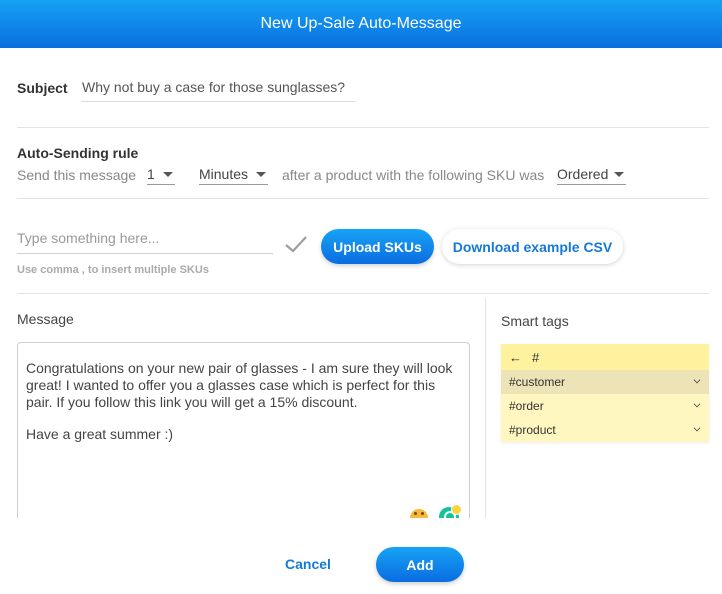 Image resolution: width=722 pixels, height=594 pixels. I want to click on smart-tag-order: #order, so click(605, 406).